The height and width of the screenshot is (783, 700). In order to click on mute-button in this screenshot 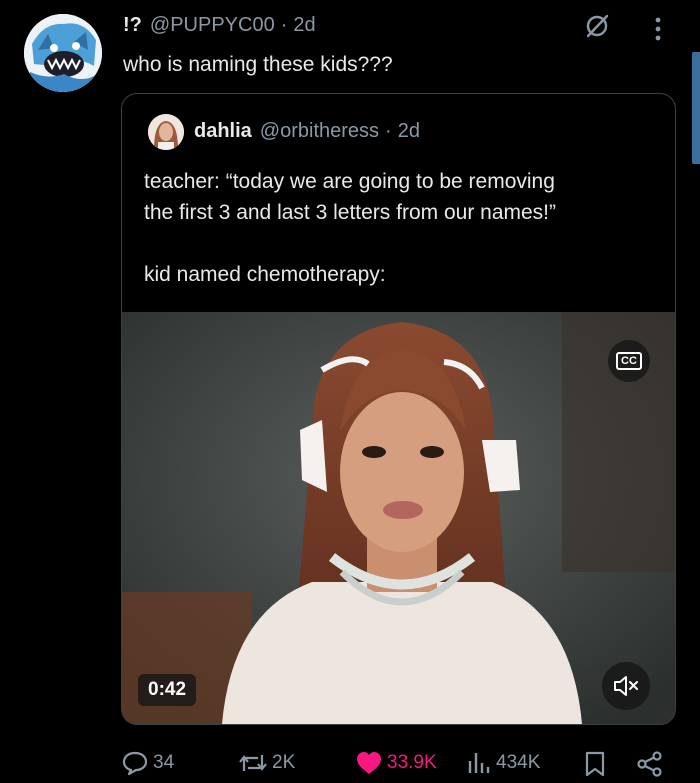, I will do `click(626, 686)`.